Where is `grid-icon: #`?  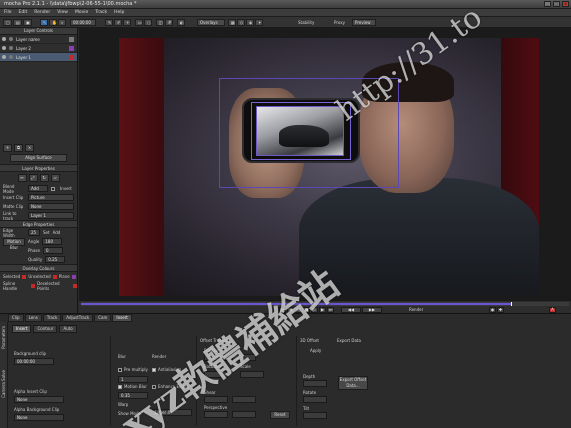
grid-icon: # is located at coordinates (169, 22).